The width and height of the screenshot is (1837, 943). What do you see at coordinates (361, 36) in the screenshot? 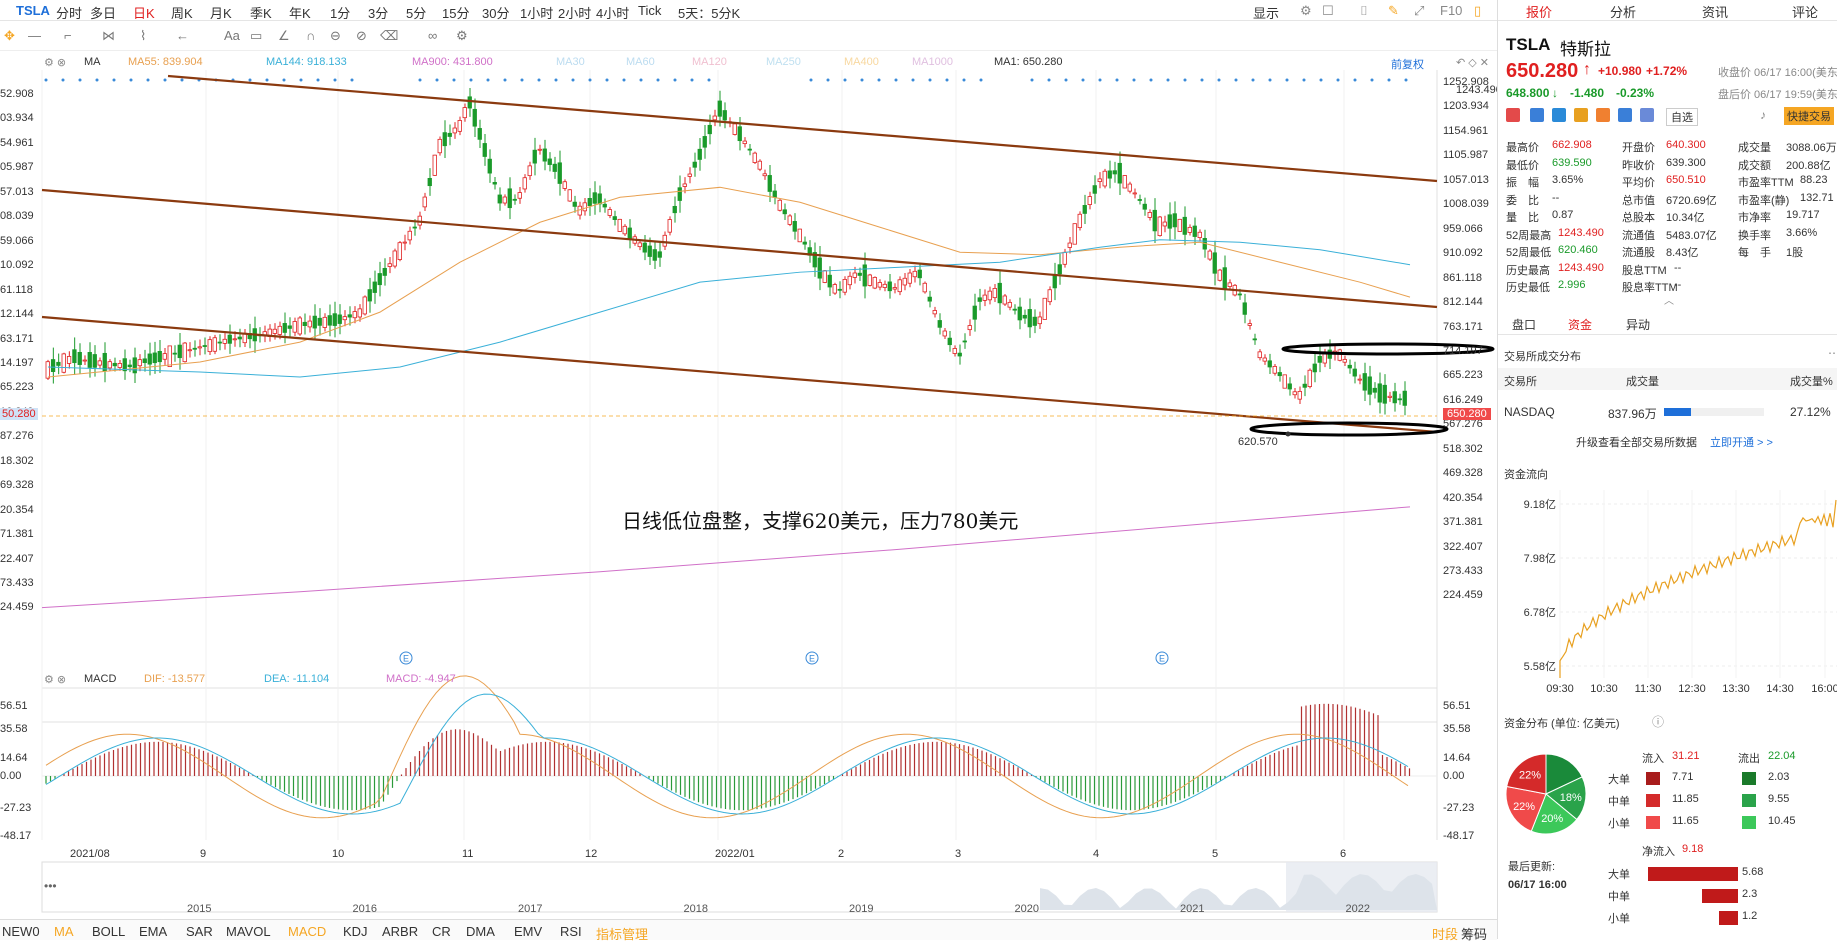
I see `hide-tool-icon: ⊘` at bounding box center [361, 36].